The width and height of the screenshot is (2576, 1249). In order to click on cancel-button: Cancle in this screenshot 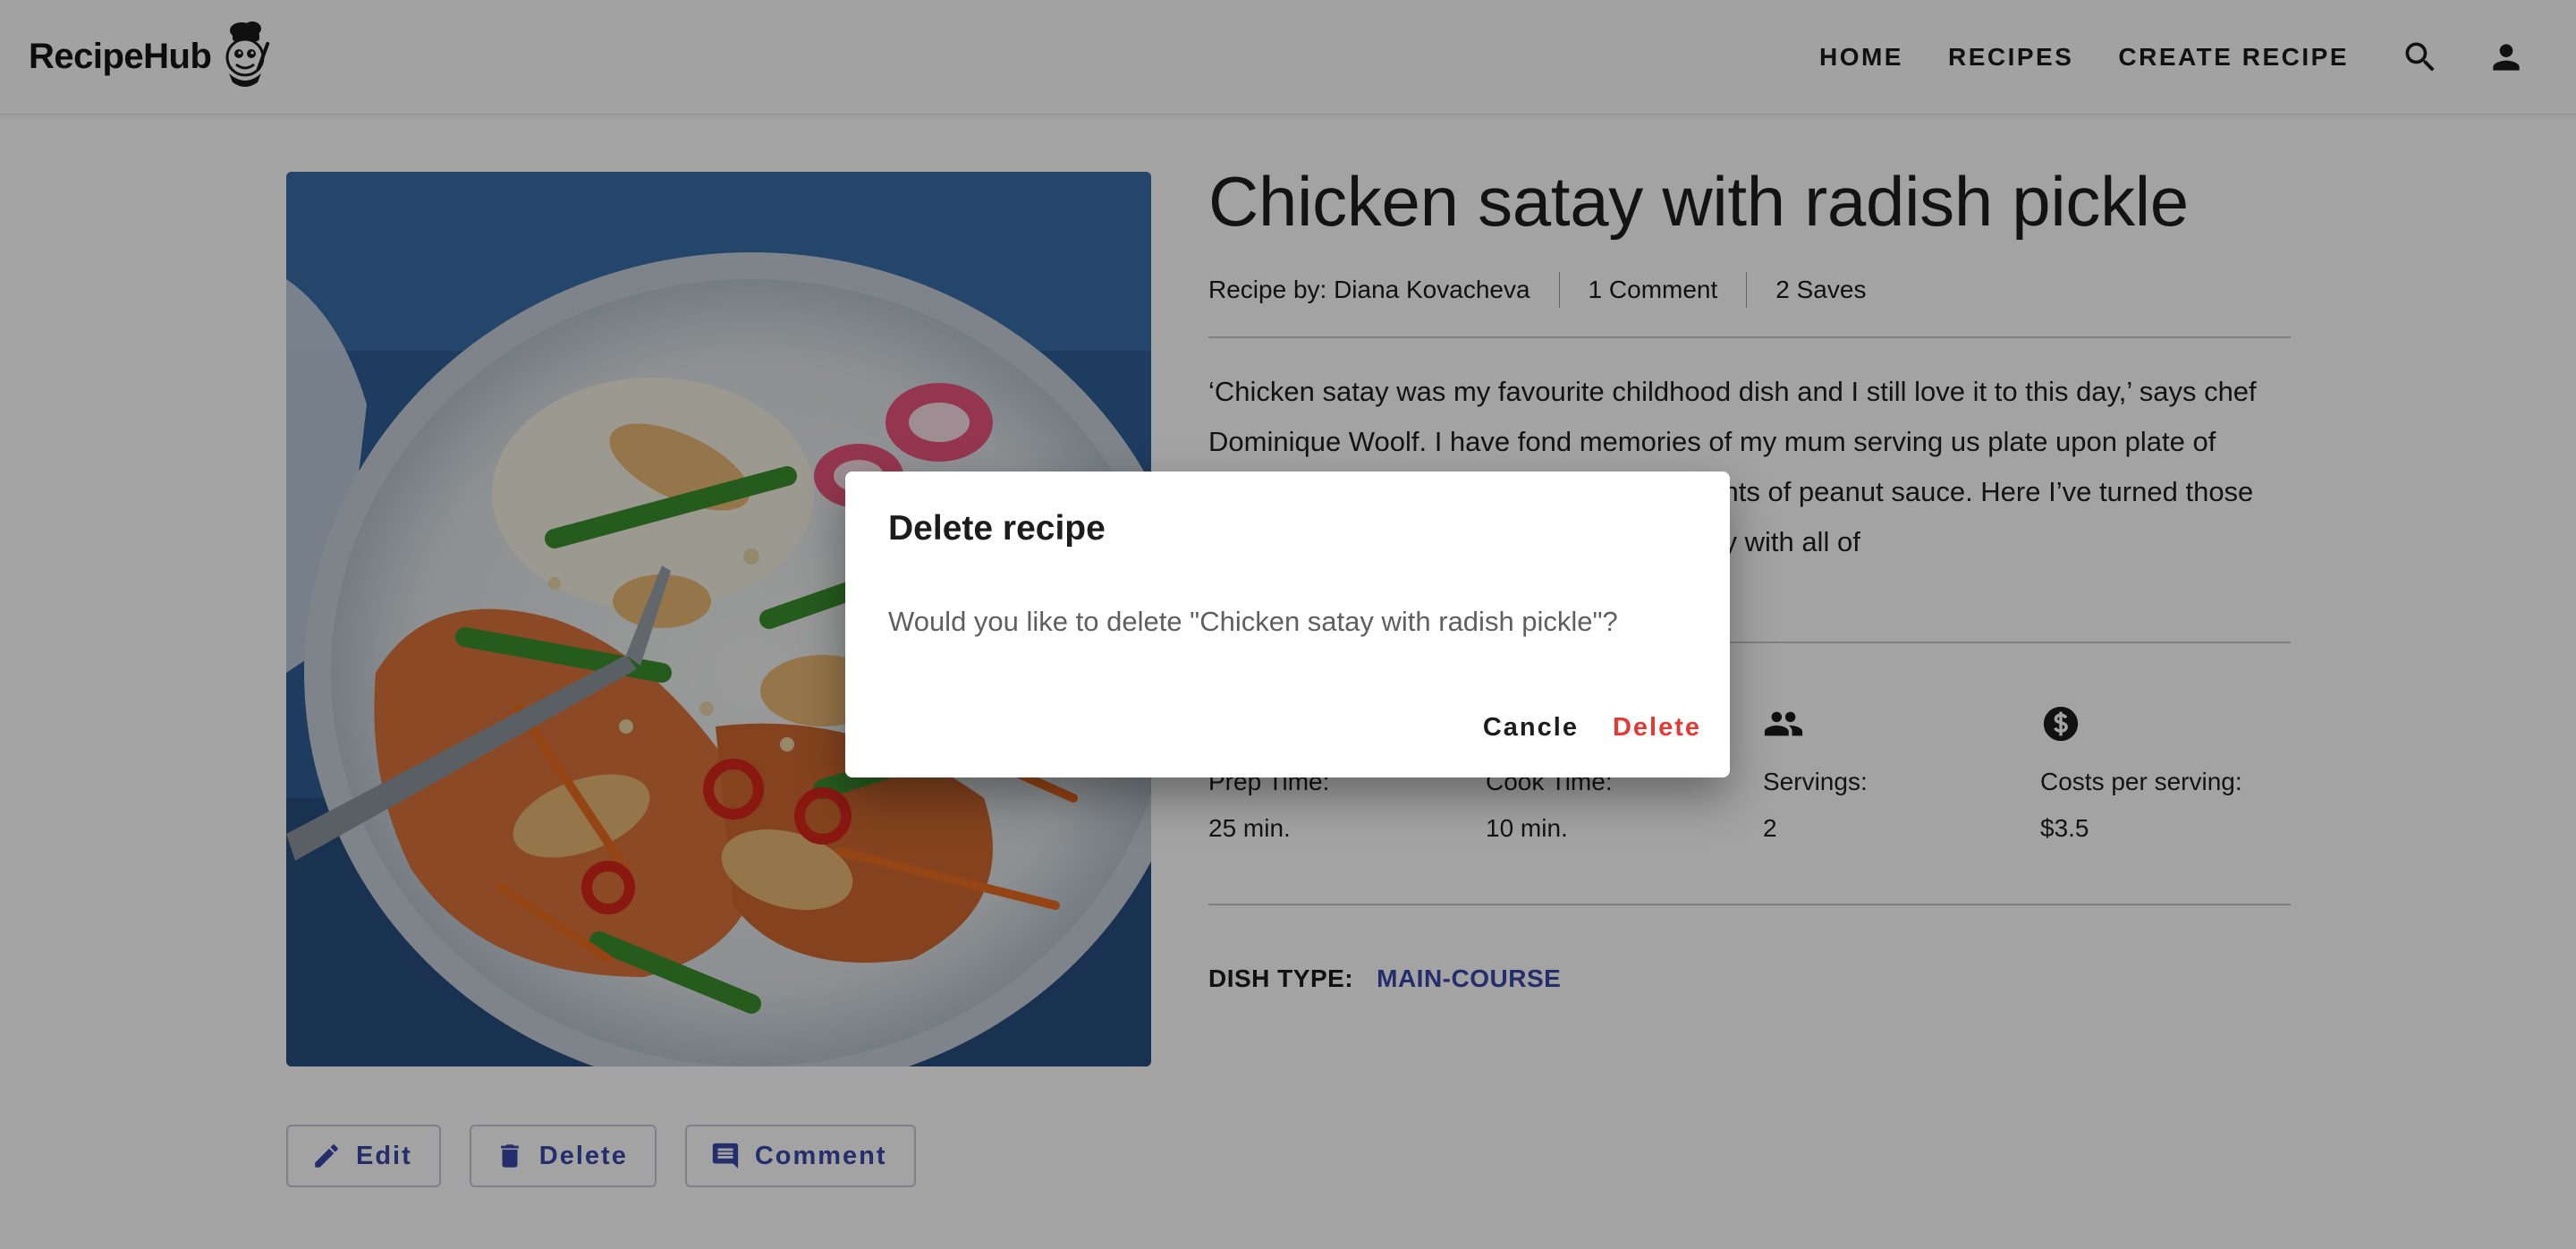, I will do `click(1531, 728)`.